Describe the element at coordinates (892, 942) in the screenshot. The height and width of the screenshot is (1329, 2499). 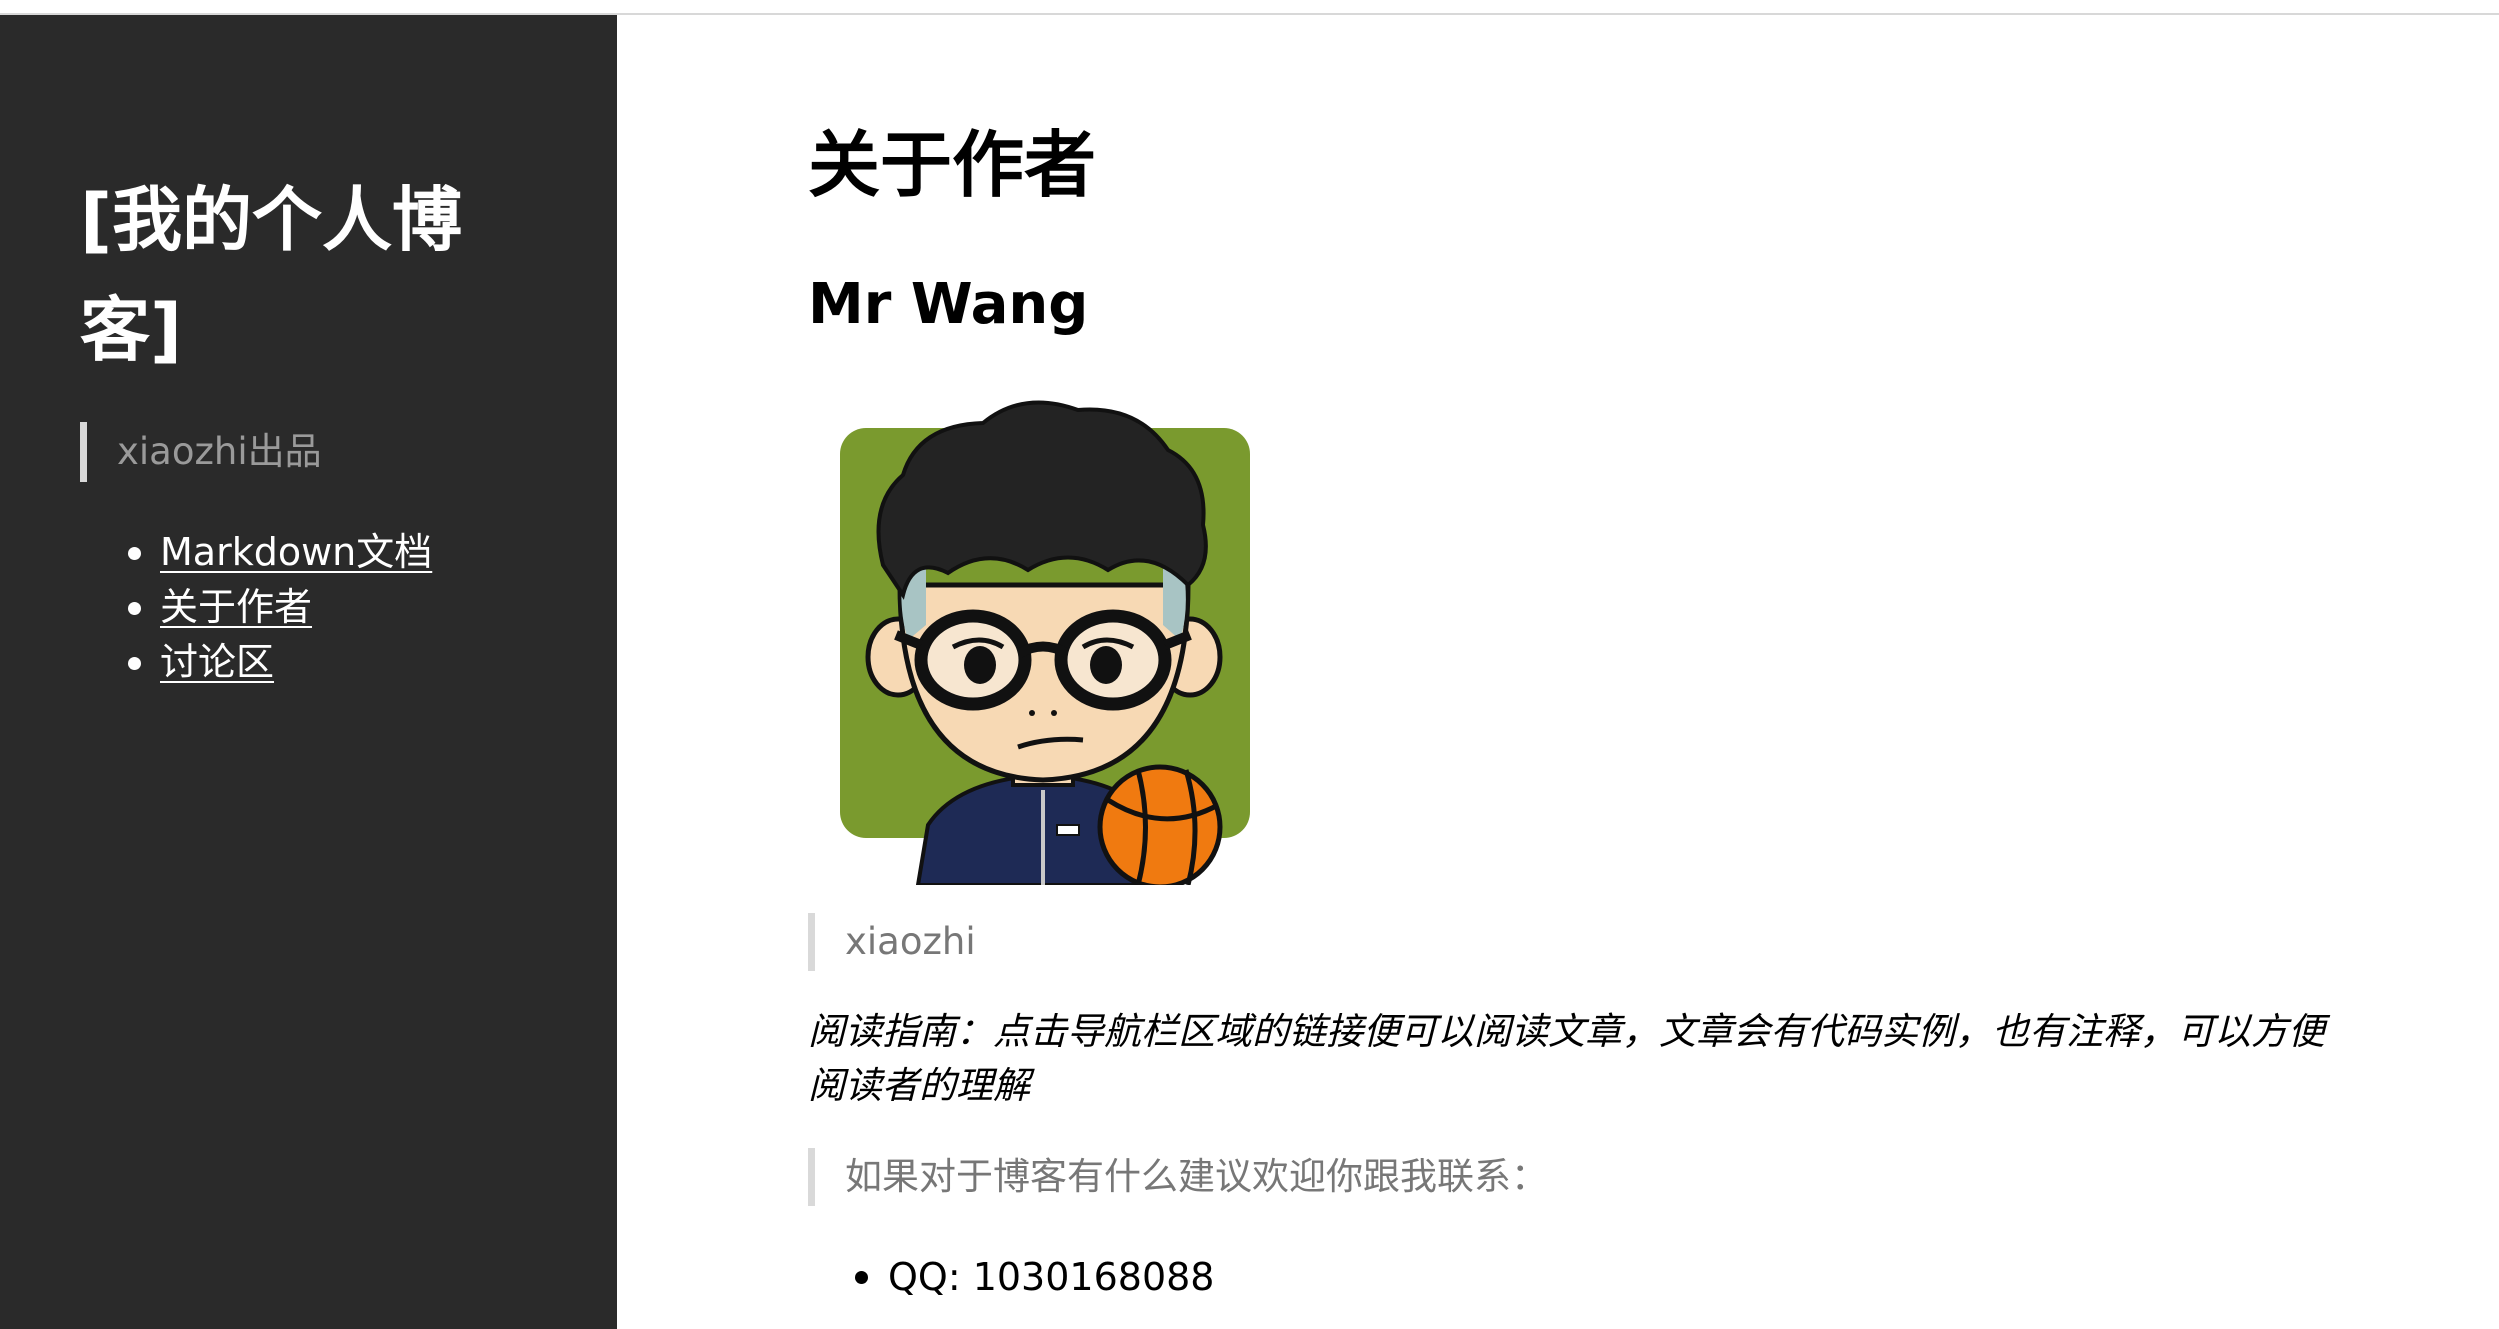
I see `author-quote: xiaozhi` at that location.